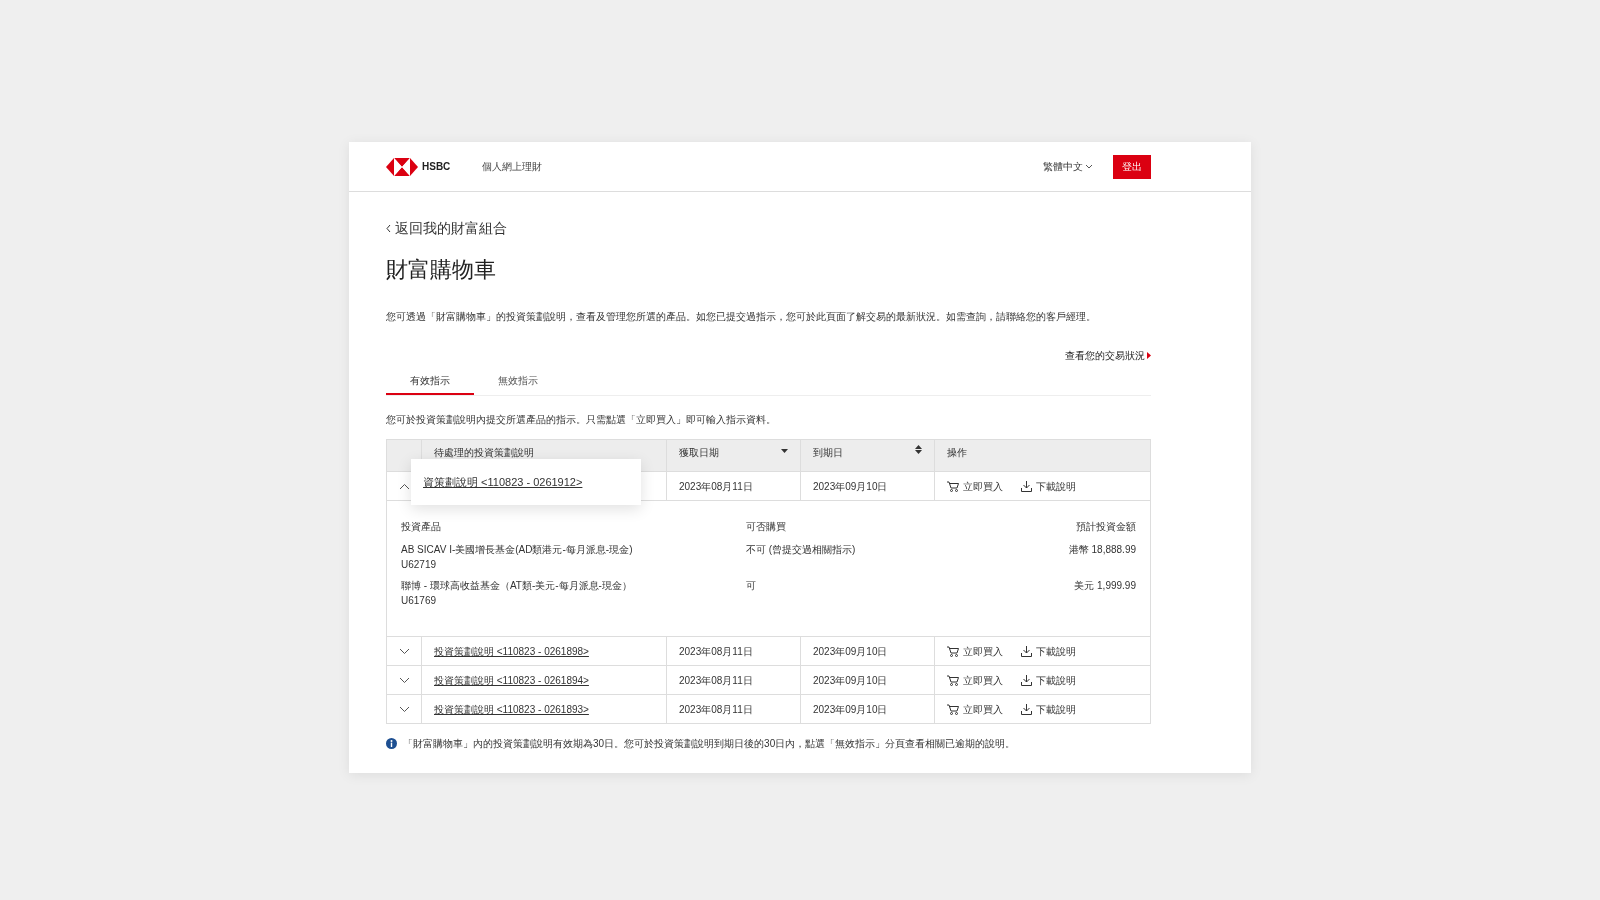 The height and width of the screenshot is (900, 1600). Describe the element at coordinates (1068, 166) in the screenshot. I see `language-selector: 繁體中文` at that location.